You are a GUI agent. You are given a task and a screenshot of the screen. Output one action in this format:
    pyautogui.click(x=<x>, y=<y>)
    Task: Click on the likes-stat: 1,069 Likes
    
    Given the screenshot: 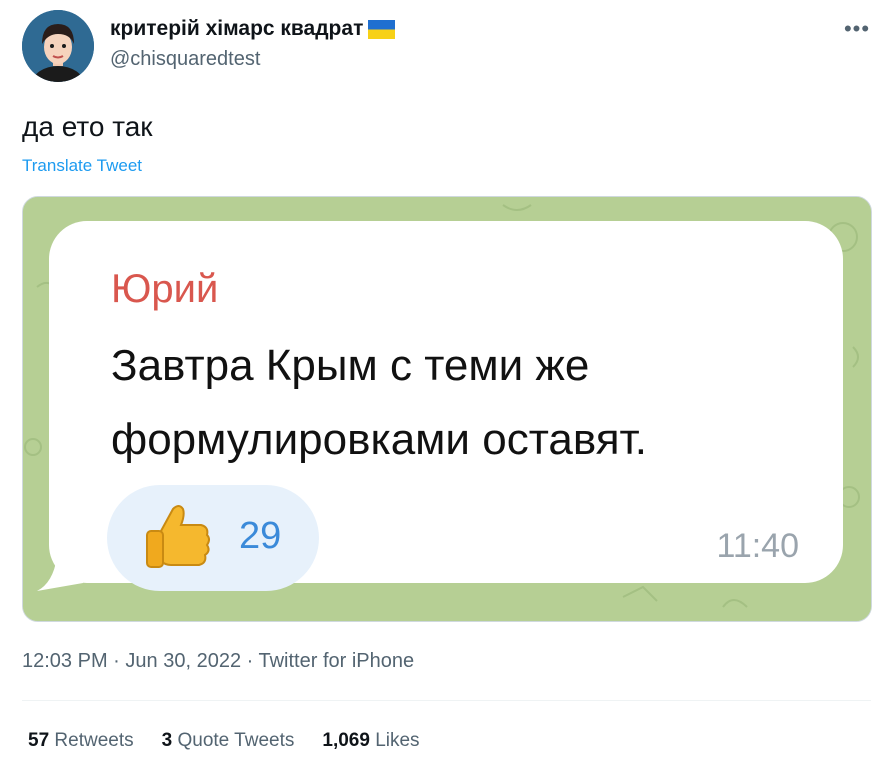 What is the action you would take?
    pyautogui.click(x=370, y=741)
    